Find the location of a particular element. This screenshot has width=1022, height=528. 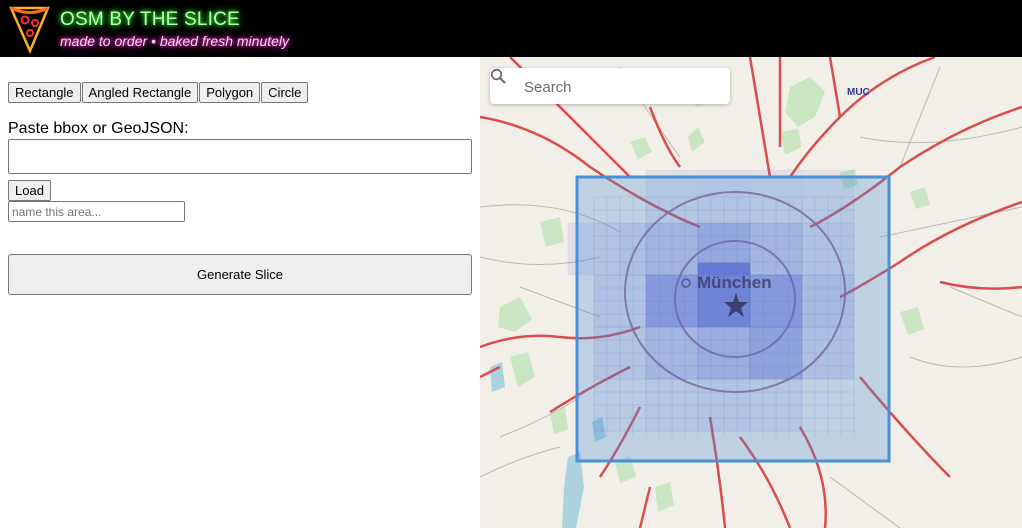

geojson-textarea is located at coordinates (240, 156).